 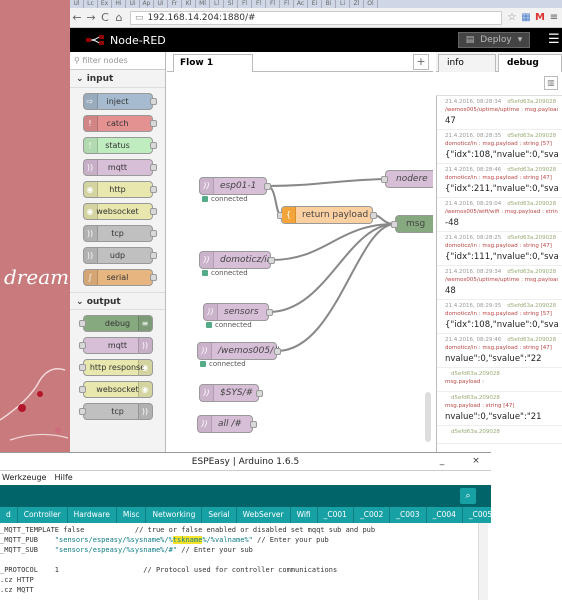 What do you see at coordinates (77, 4) in the screenshot?
I see `browser-tab: Ul` at bounding box center [77, 4].